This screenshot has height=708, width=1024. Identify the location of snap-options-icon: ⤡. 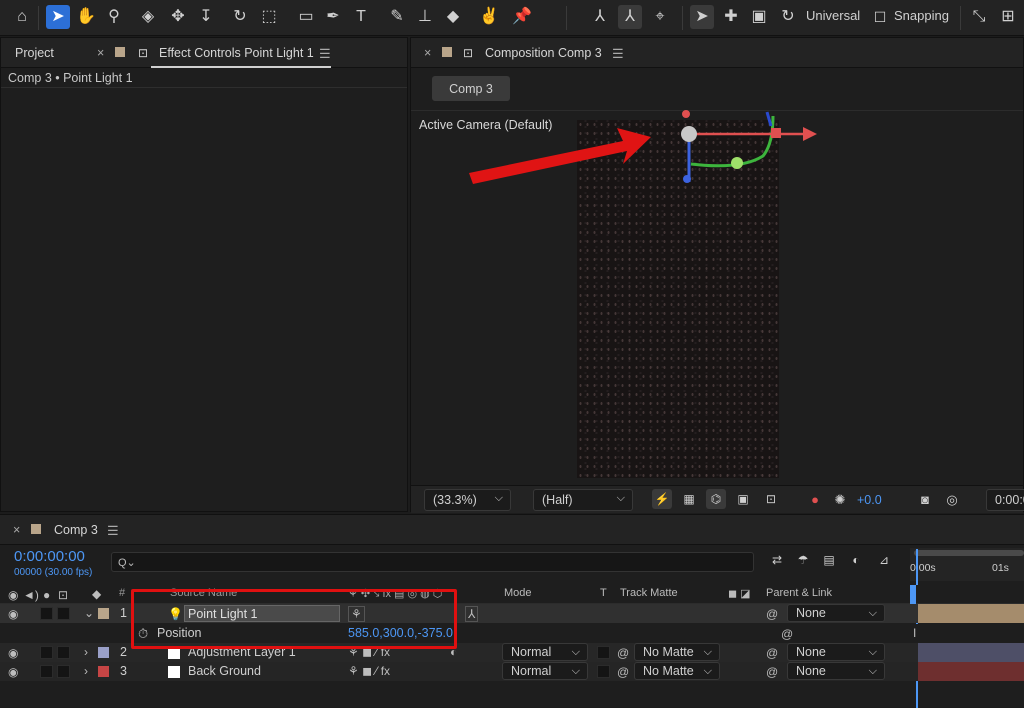
(979, 17).